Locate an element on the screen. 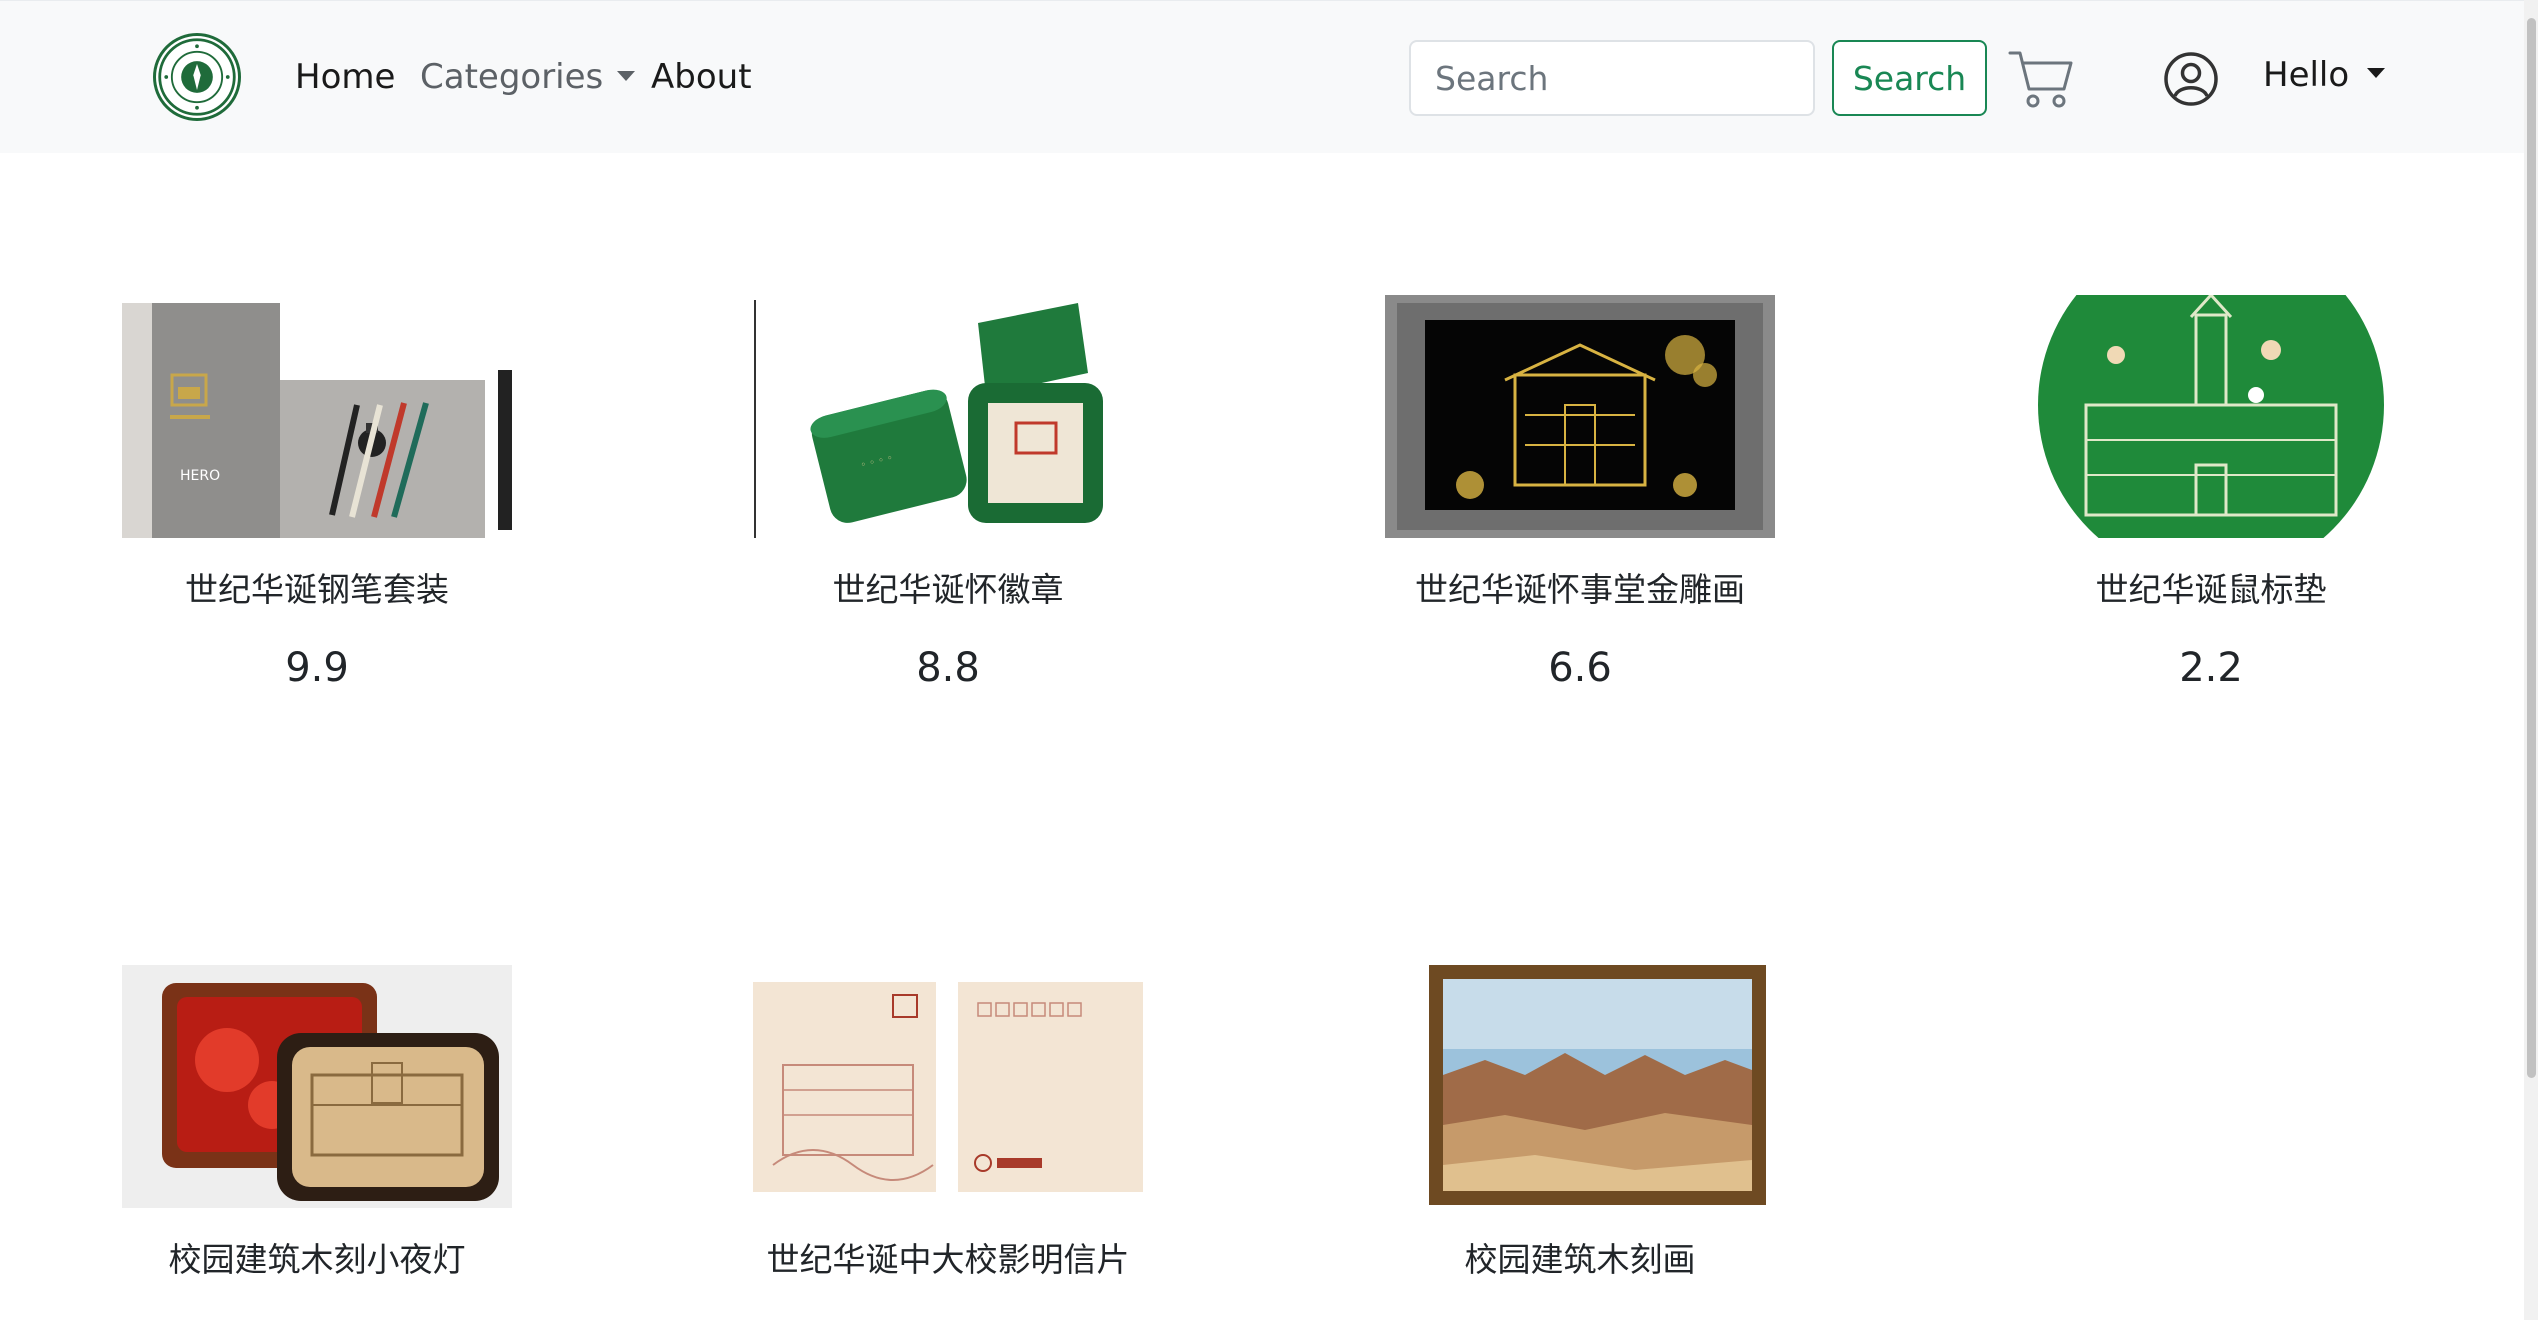 The height and width of the screenshot is (1320, 2538). product-image-postcards is located at coordinates (948, 1086).